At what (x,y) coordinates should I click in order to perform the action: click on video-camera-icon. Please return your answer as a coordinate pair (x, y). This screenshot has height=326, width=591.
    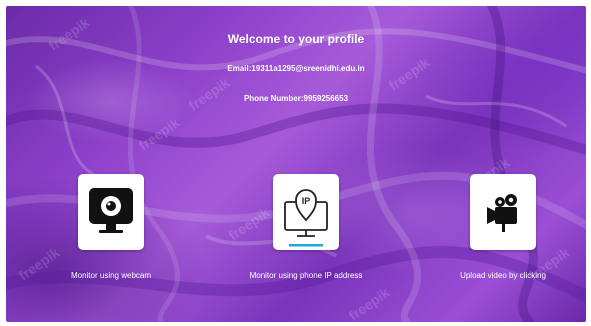
    Looking at the image, I should click on (502, 213).